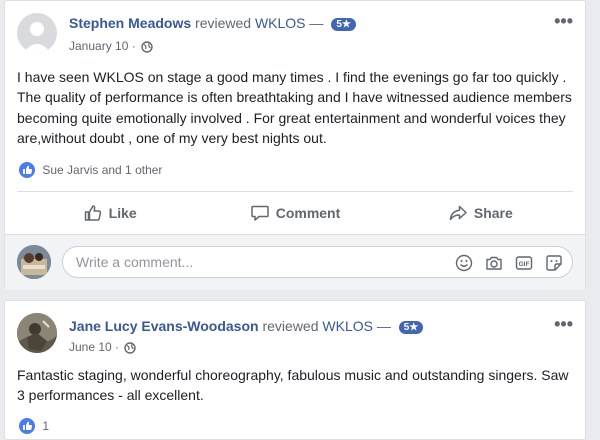  Describe the element at coordinates (554, 263) in the screenshot. I see `sticker-icon` at that location.